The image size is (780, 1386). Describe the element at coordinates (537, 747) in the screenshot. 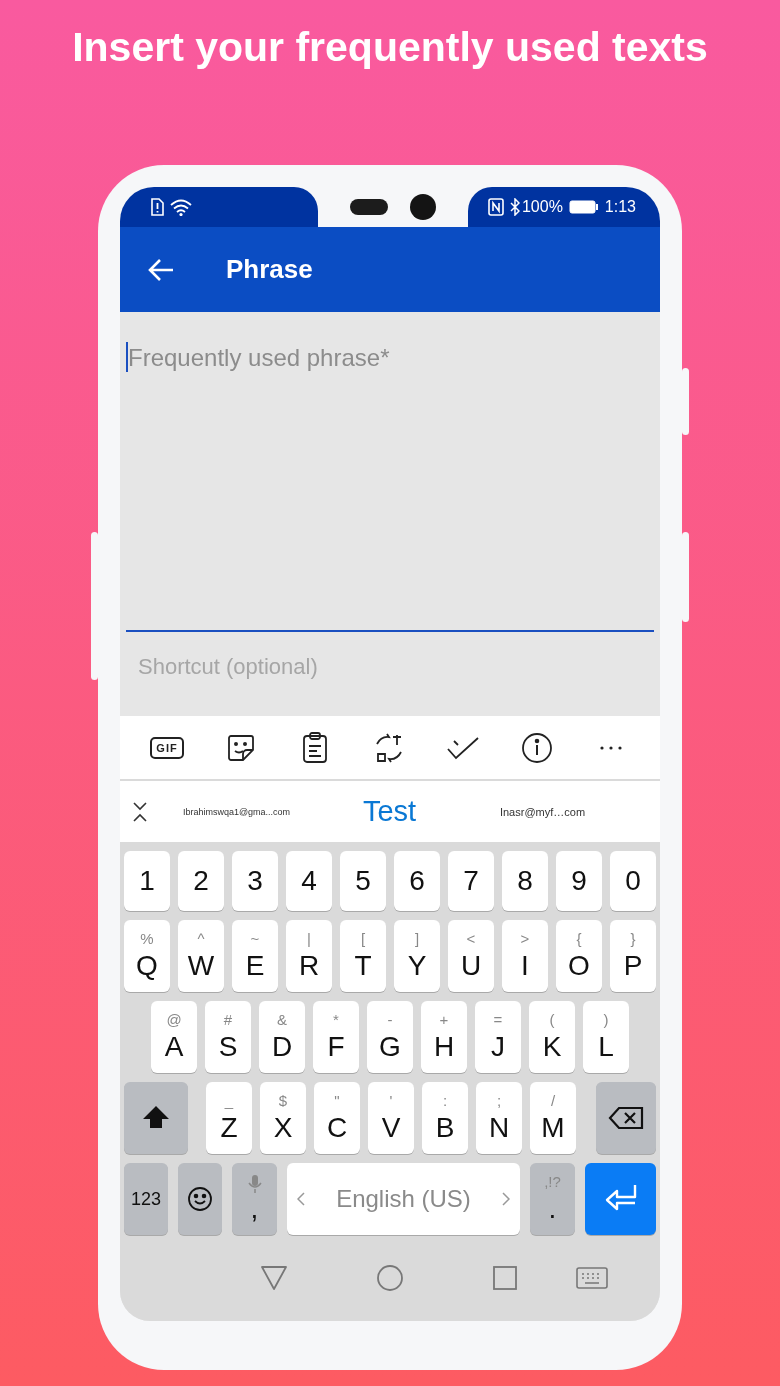

I see `info-icon` at that location.